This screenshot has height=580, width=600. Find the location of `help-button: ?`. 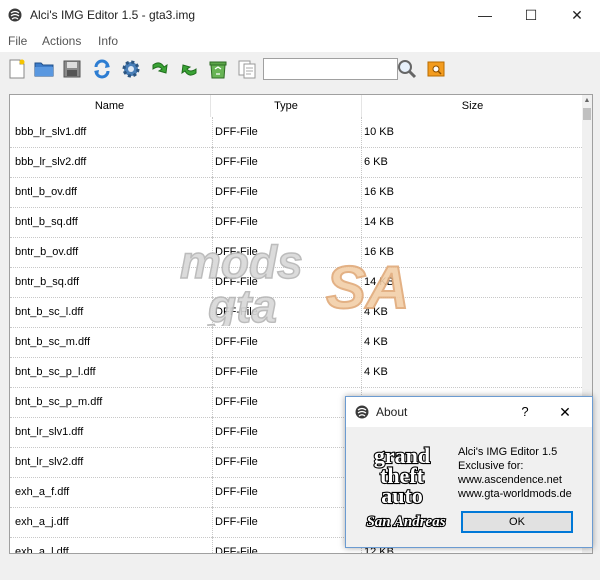

help-button: ? is located at coordinates (525, 412).